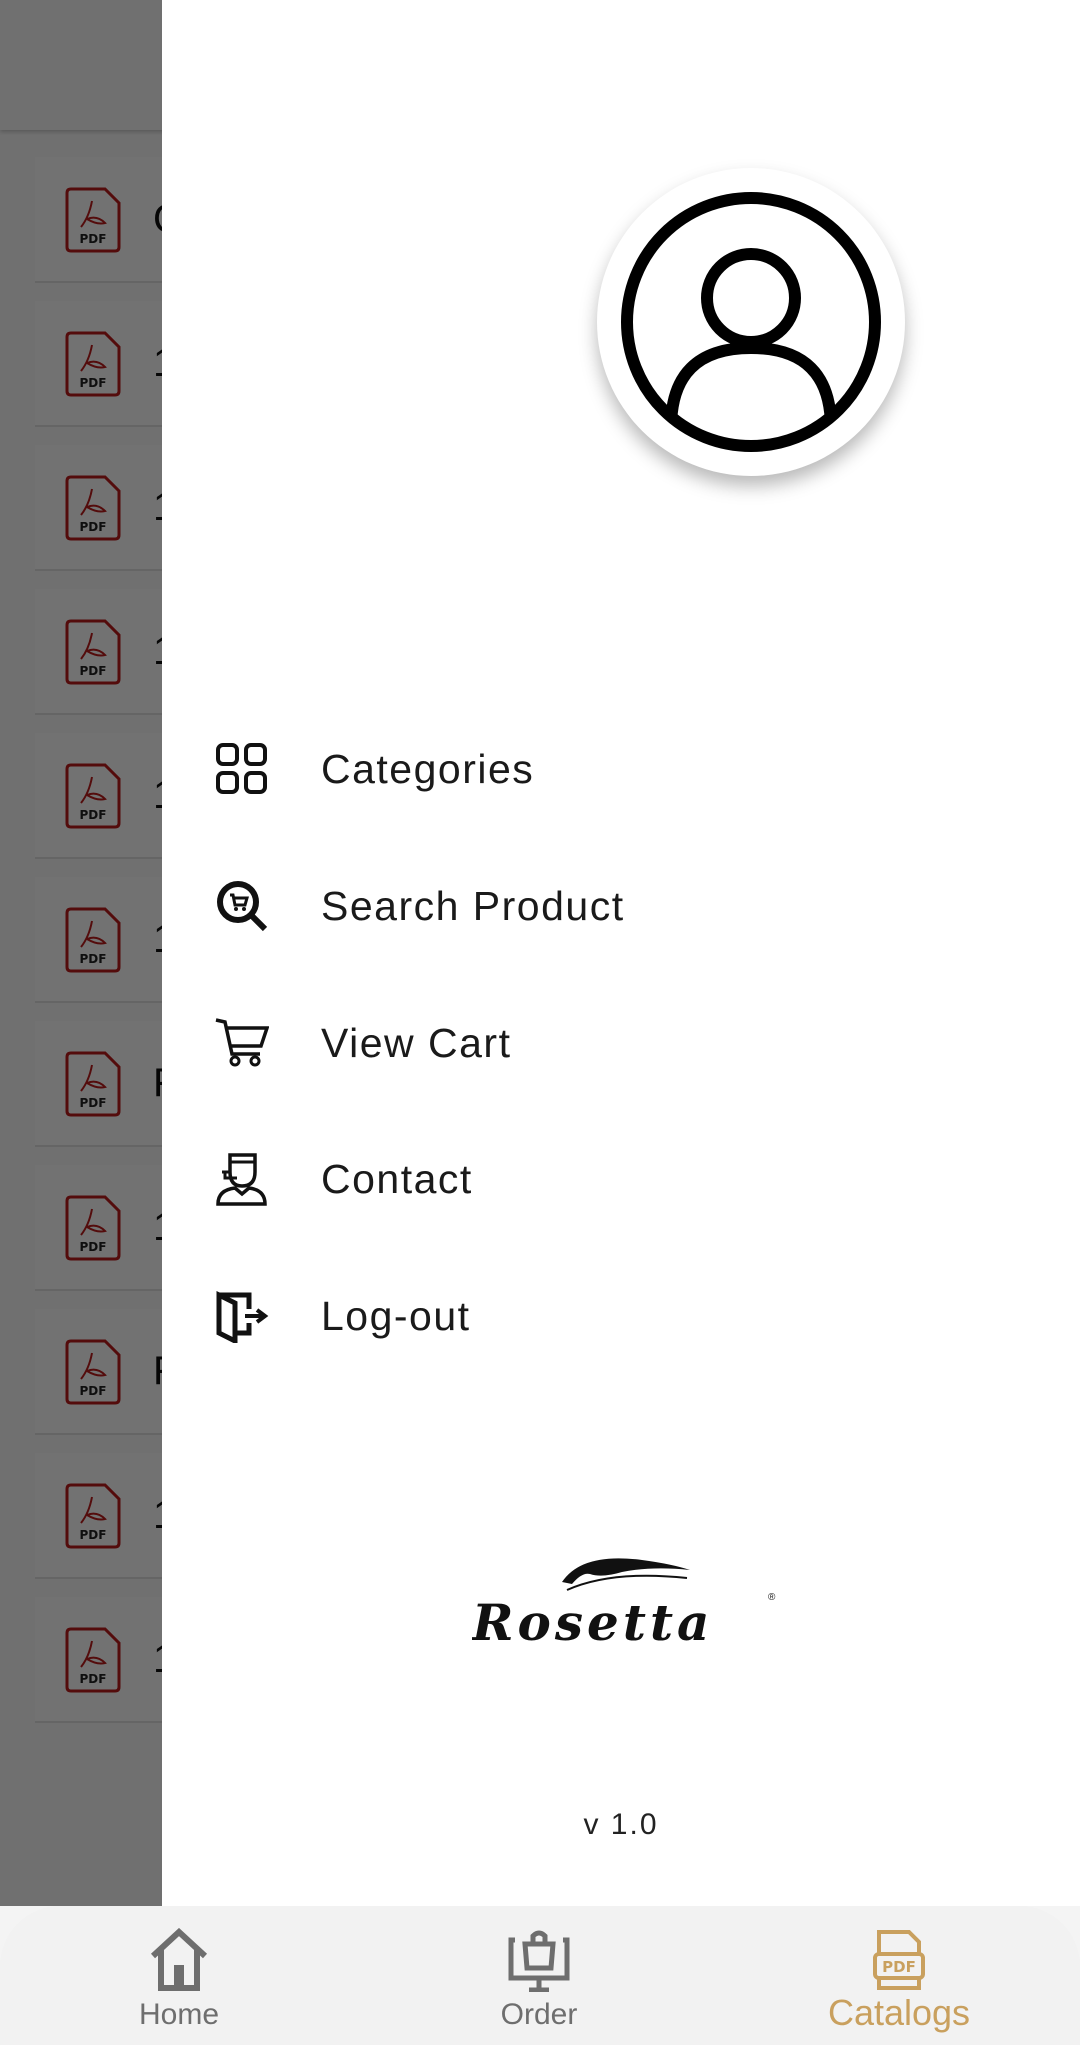  What do you see at coordinates (396, 1316) in the screenshot?
I see `menu-item-label: Log-out` at bounding box center [396, 1316].